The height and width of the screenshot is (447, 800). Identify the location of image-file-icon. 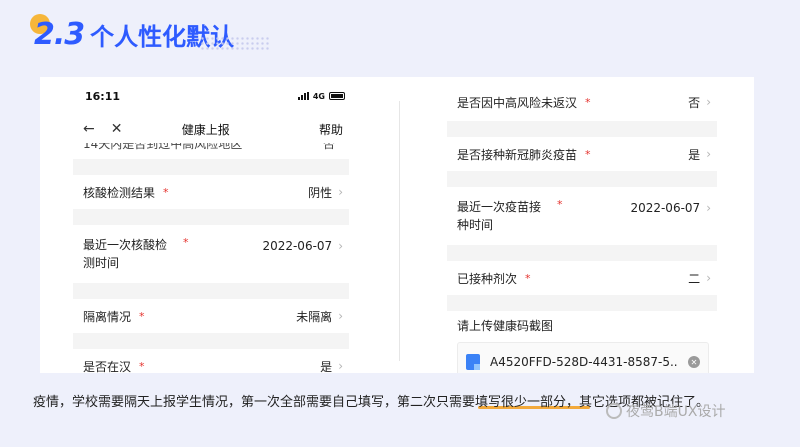
(473, 362).